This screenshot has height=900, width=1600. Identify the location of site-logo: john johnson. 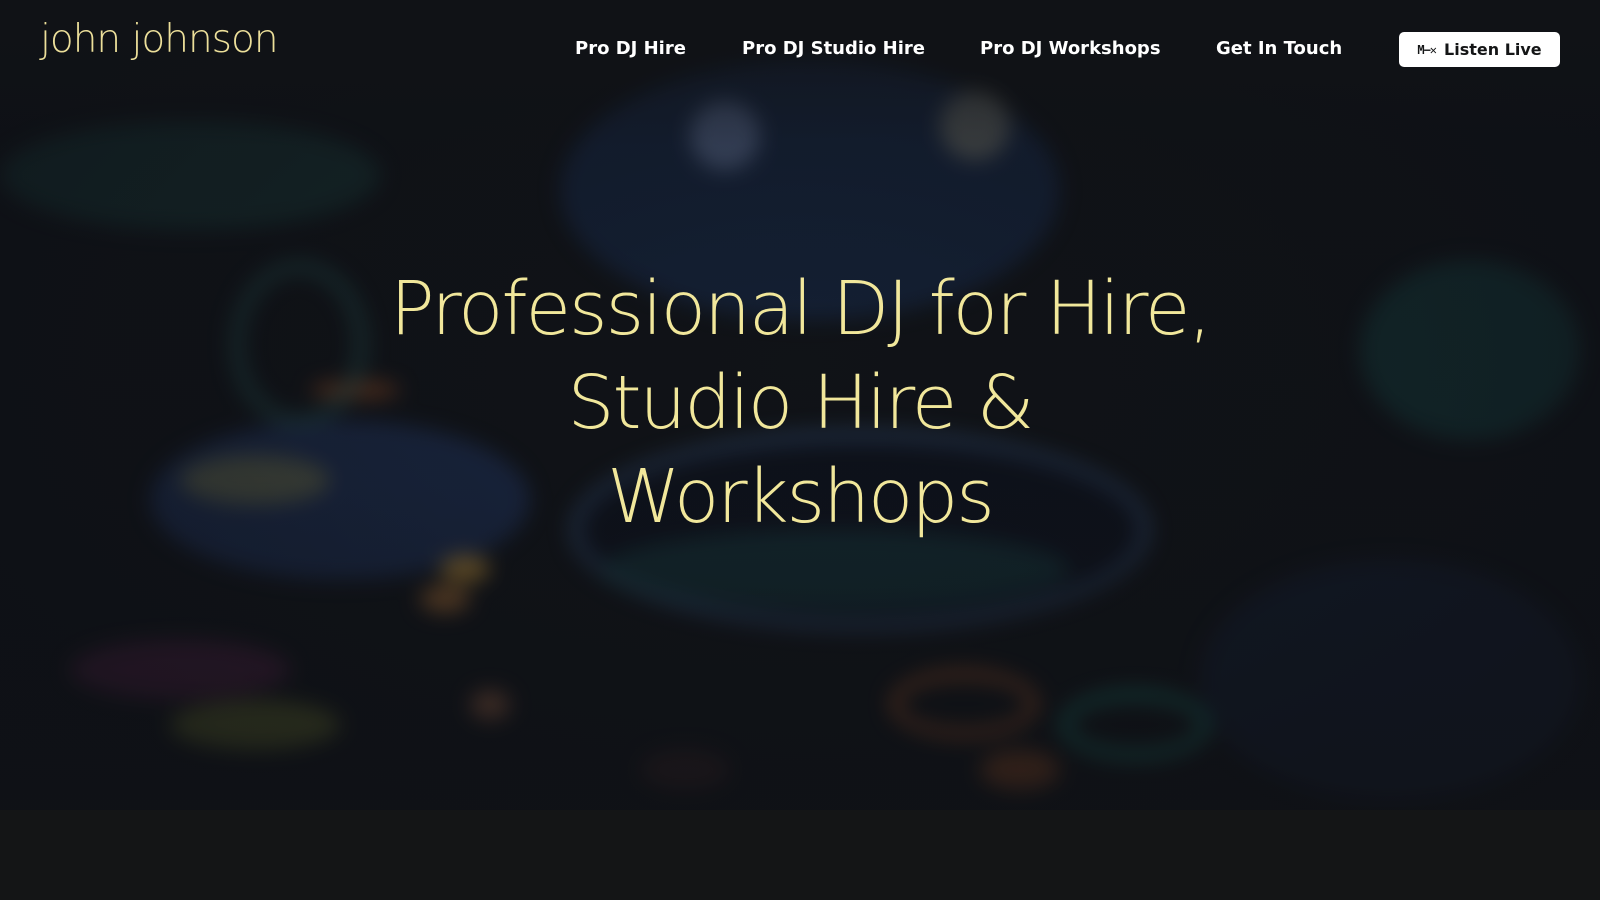
(159, 39).